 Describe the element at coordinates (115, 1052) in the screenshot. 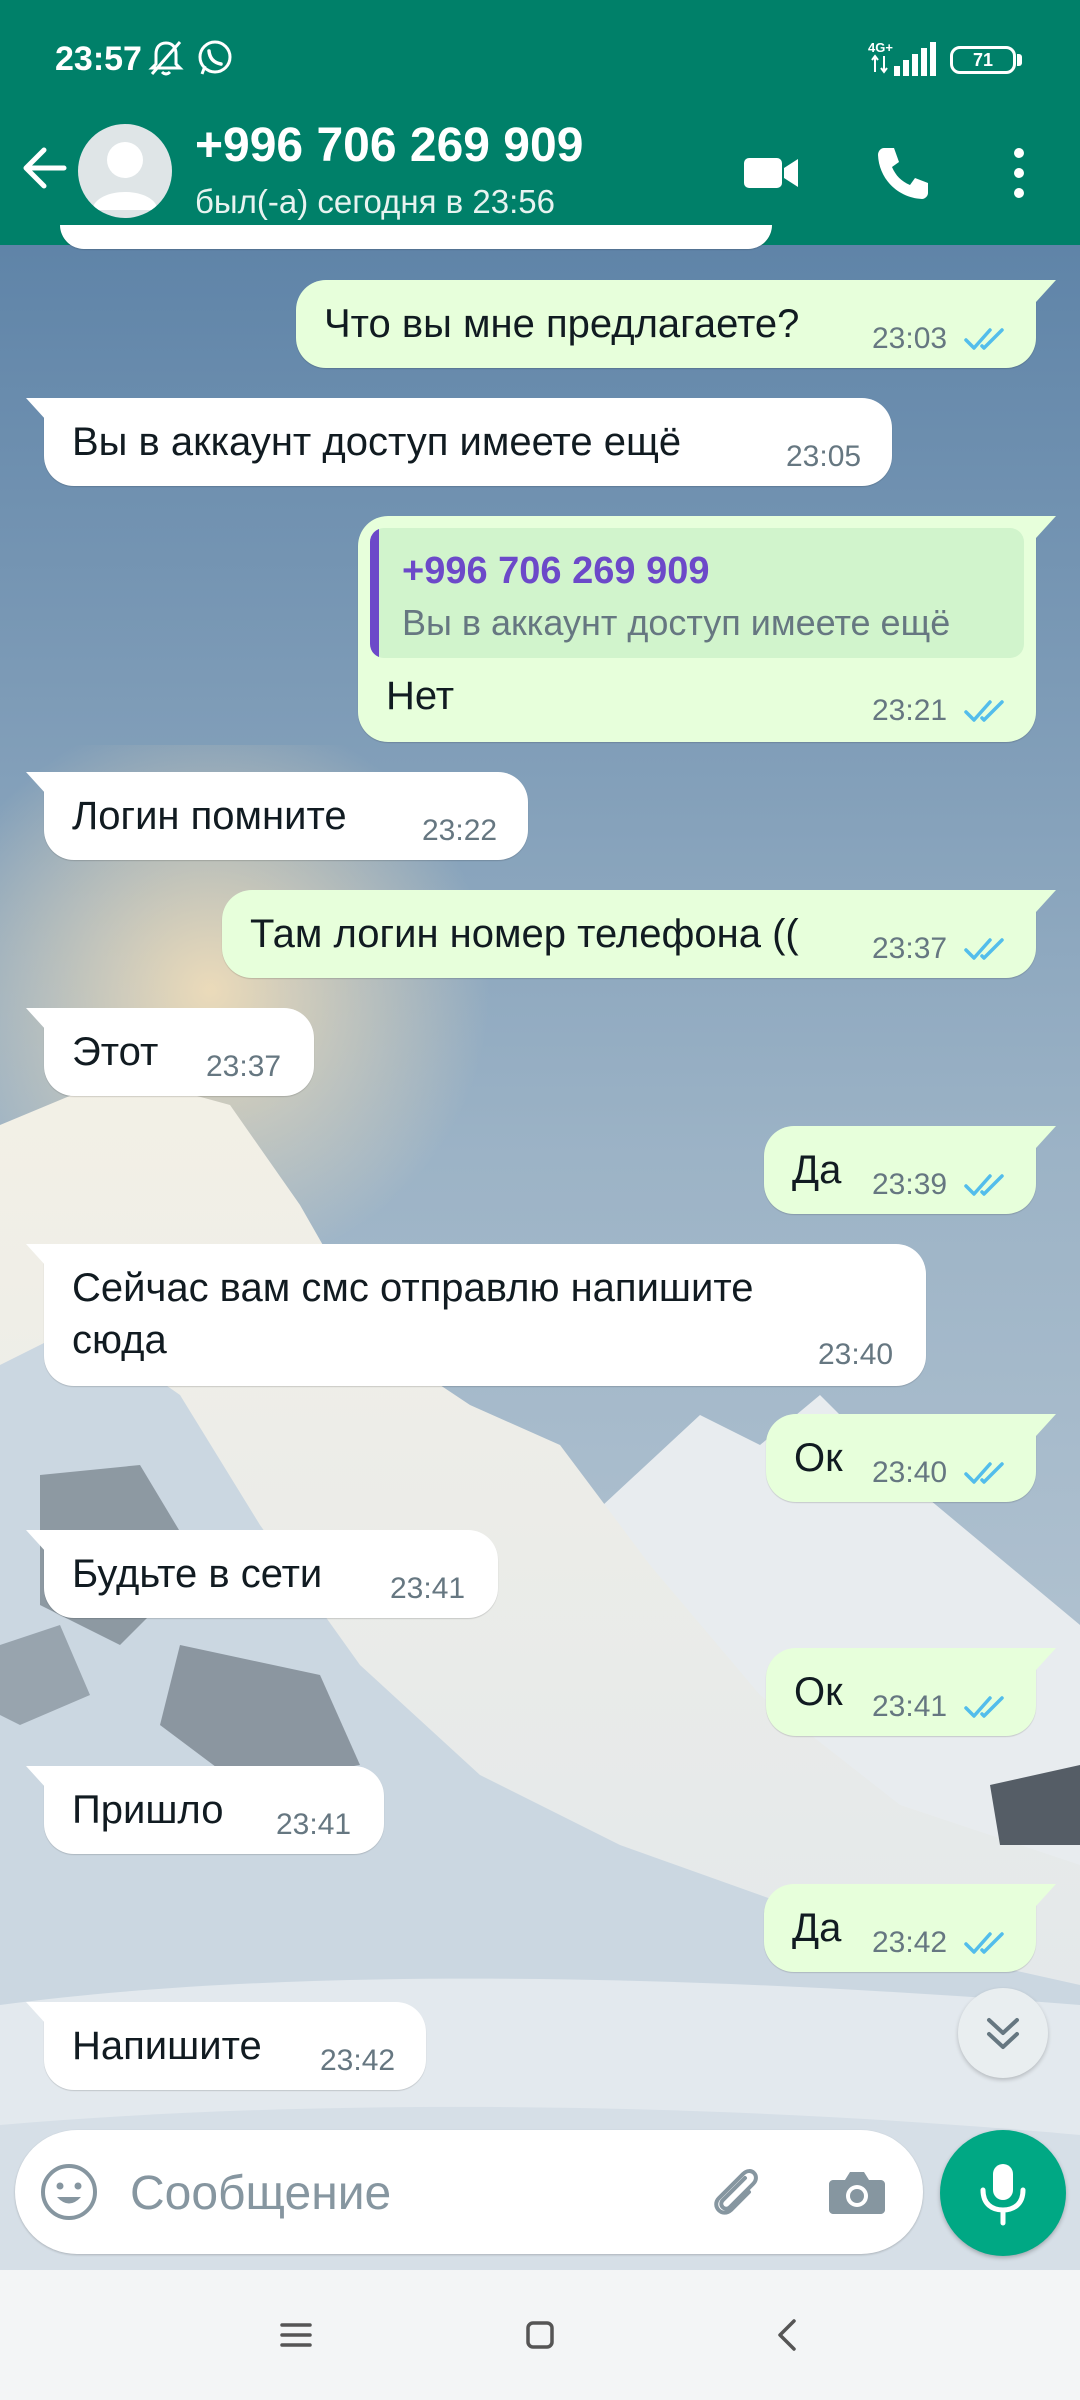

I see `message-text: Этот` at that location.